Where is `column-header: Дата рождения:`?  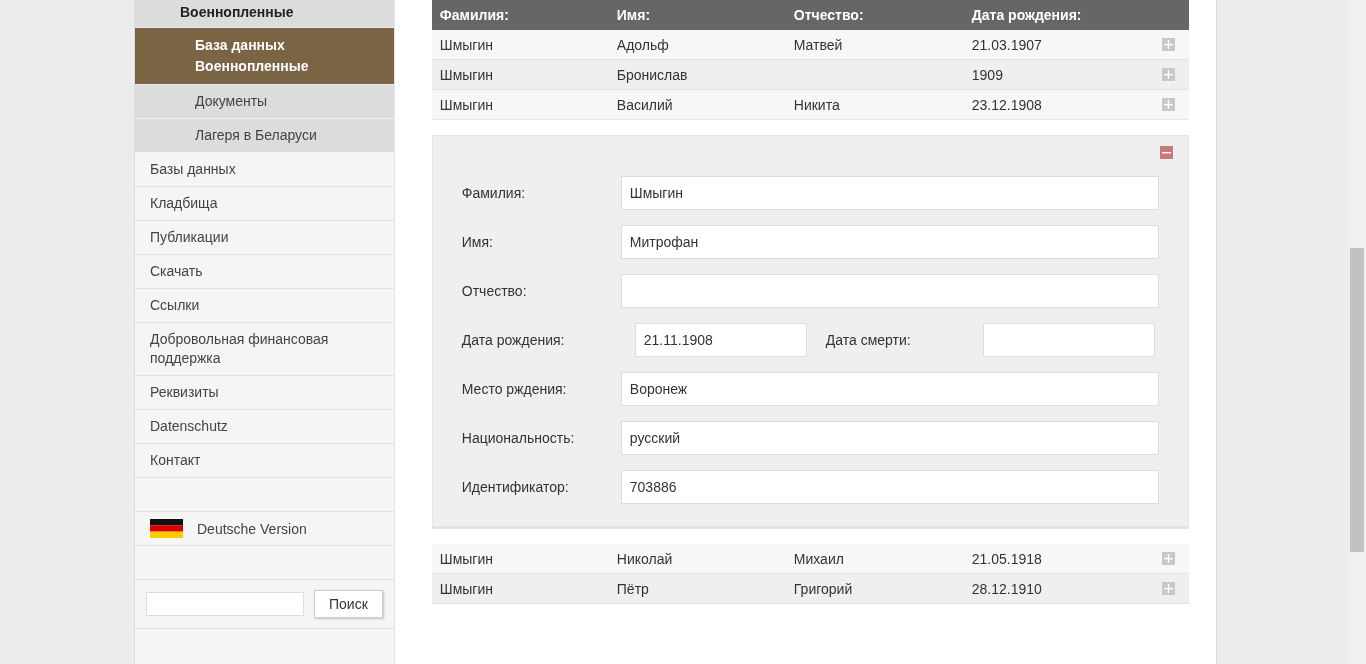 column-header: Дата рождения: is located at coordinates (1026, 15).